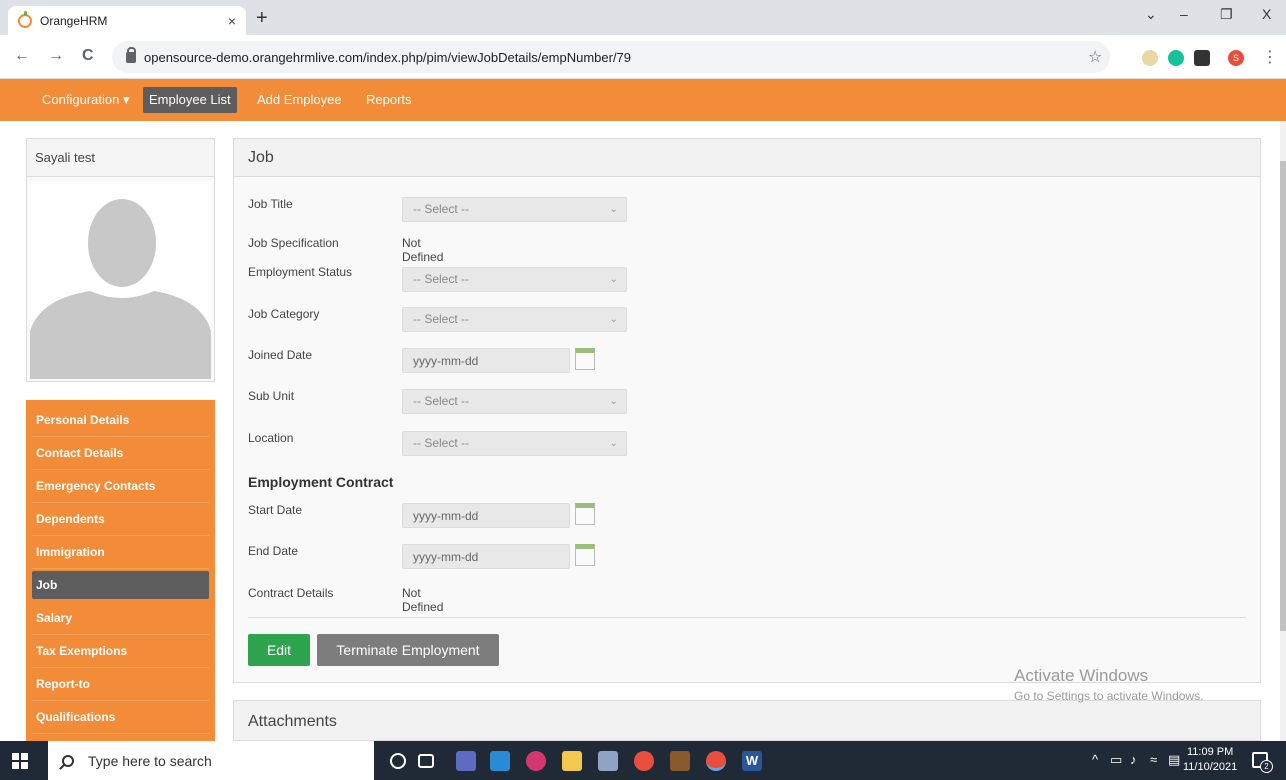  Describe the element at coordinates (85, 100) in the screenshot. I see `menu-configuration: Configuration ▾` at that location.